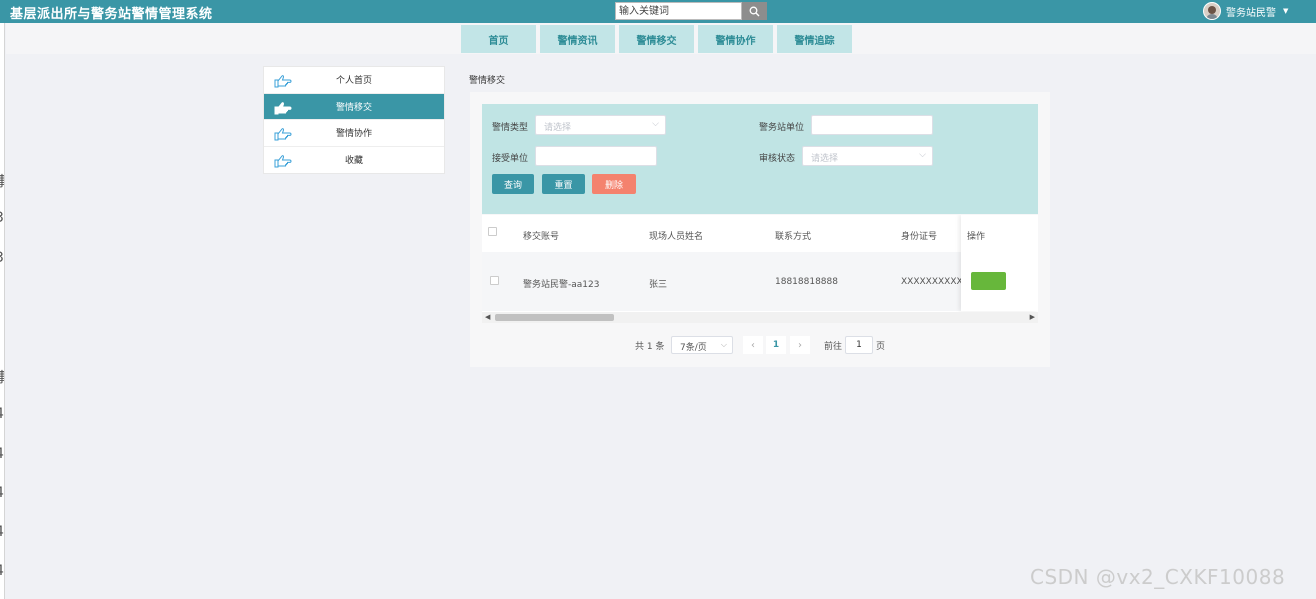  Describe the element at coordinates (999, 263) in the screenshot. I see `operations-column: 操作` at that location.